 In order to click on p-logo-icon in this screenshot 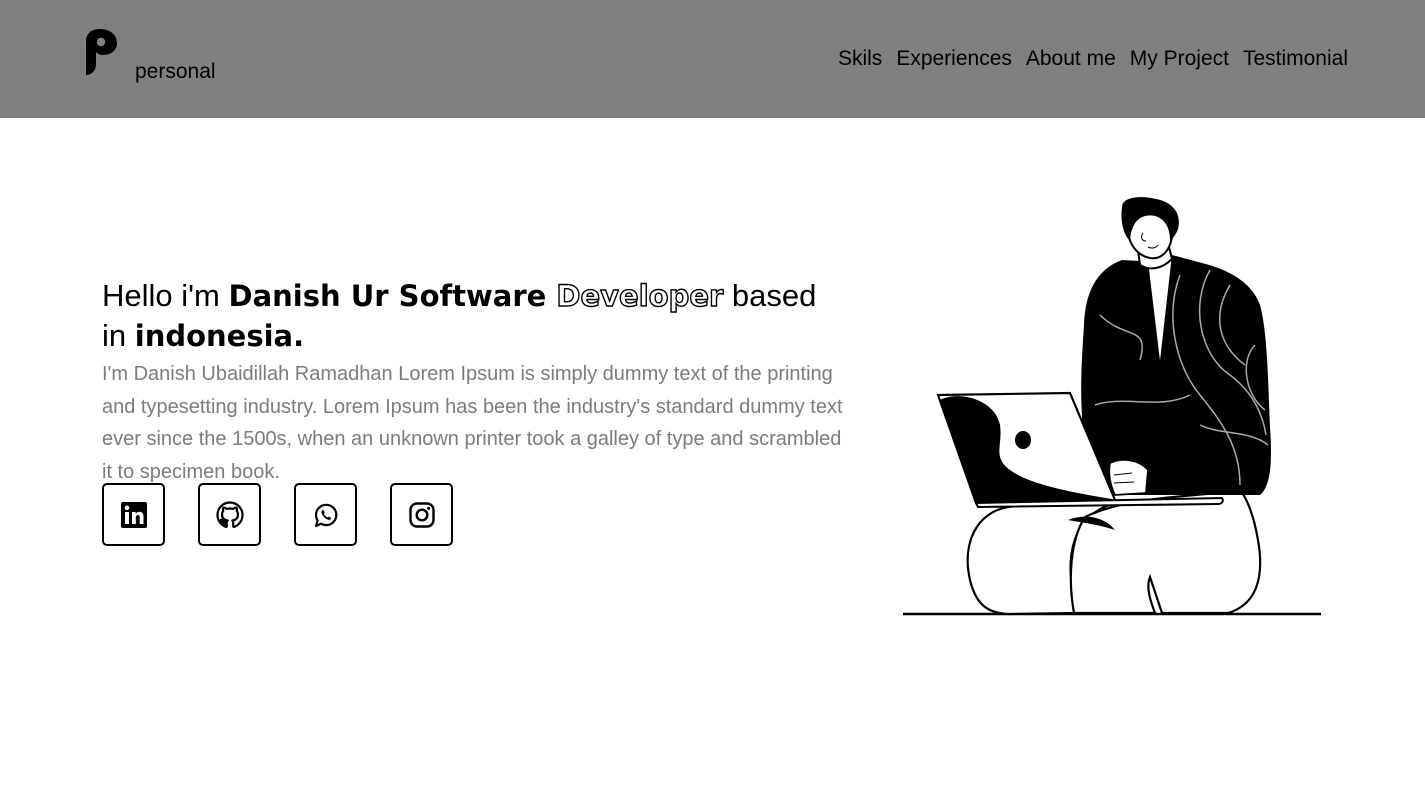, I will do `click(102, 53)`.